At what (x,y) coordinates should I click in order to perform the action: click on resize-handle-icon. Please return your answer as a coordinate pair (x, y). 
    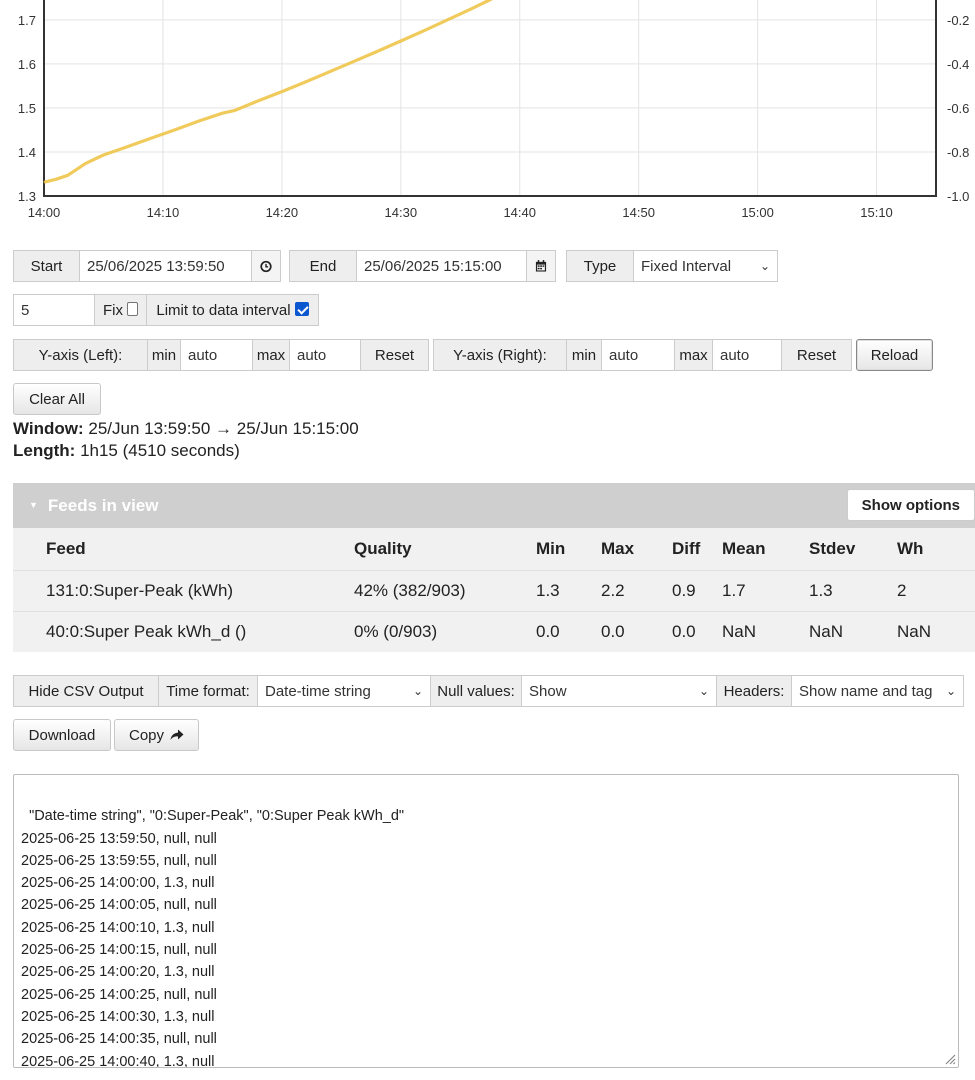
    Looking at the image, I should click on (949, 1058).